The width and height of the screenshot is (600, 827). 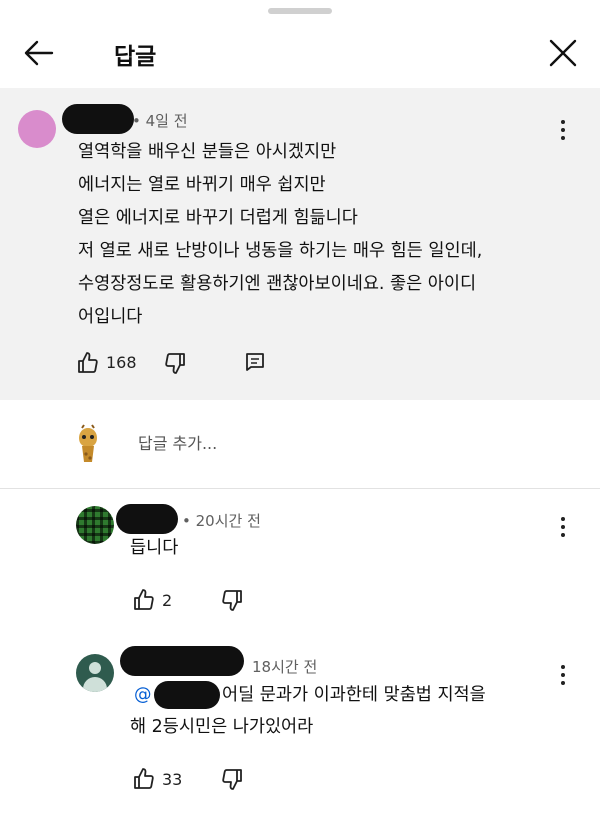 I want to click on page-title: 답글, so click(x=135, y=57).